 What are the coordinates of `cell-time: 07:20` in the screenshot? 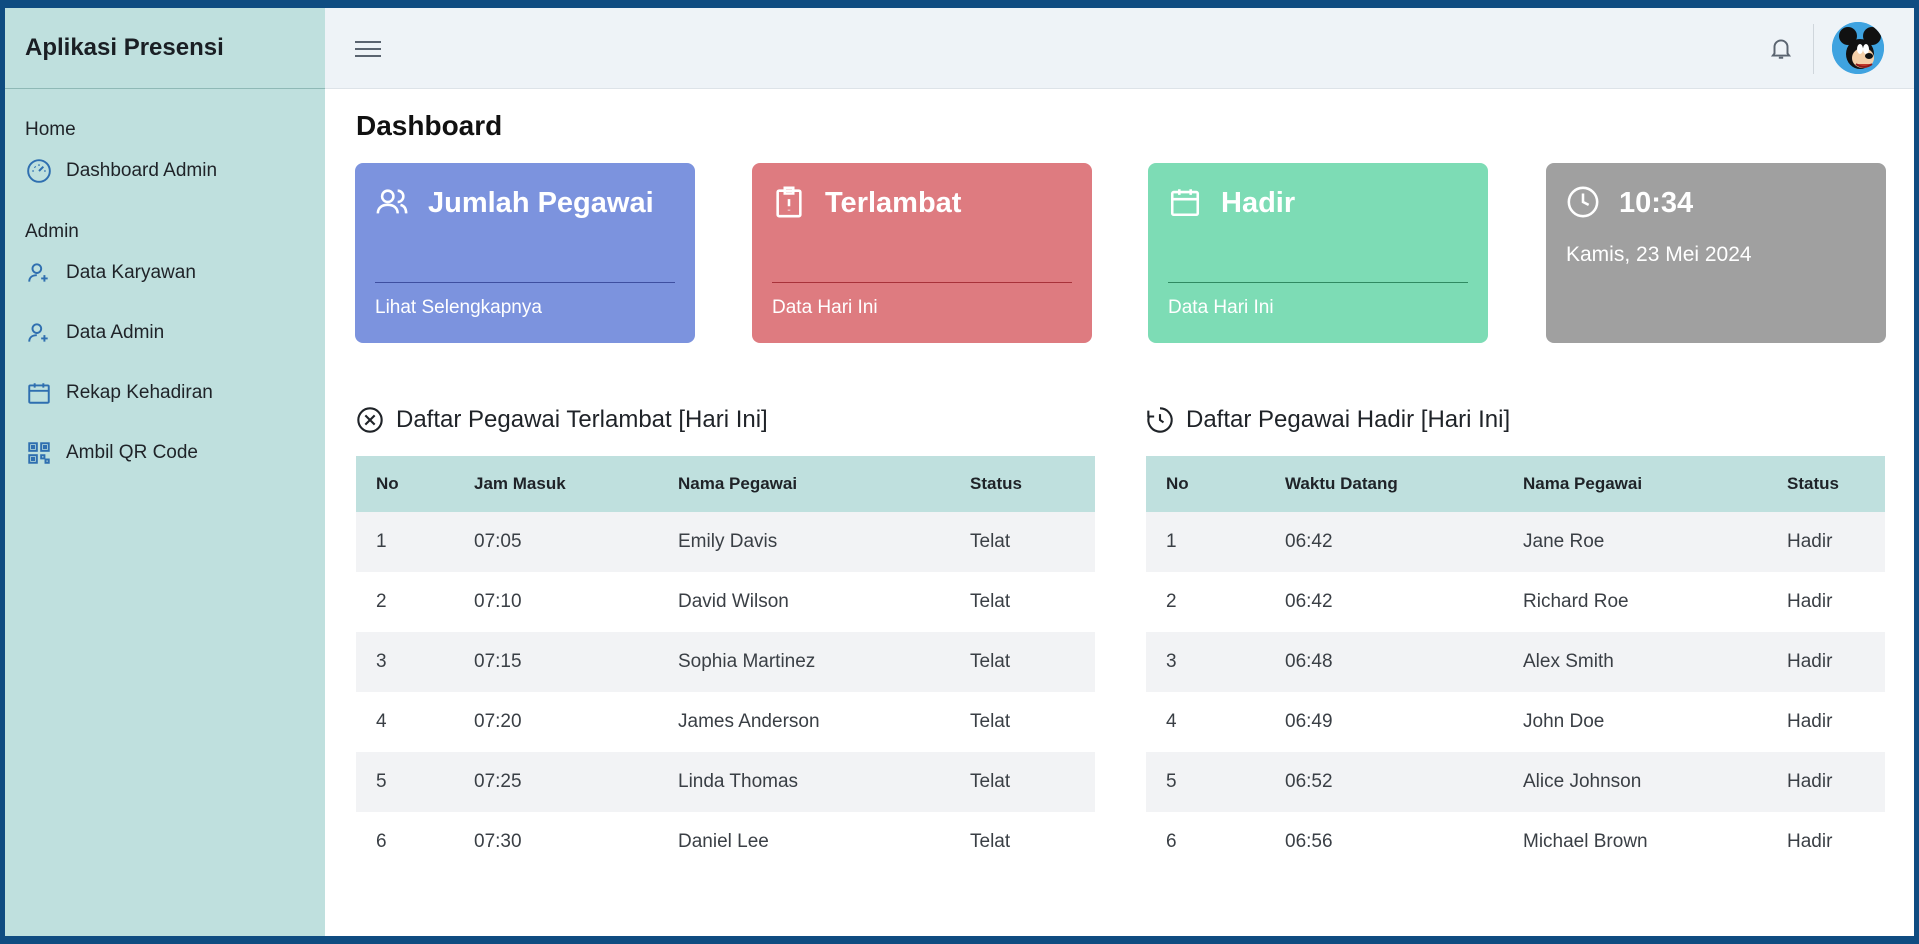 It's located at (556, 722).